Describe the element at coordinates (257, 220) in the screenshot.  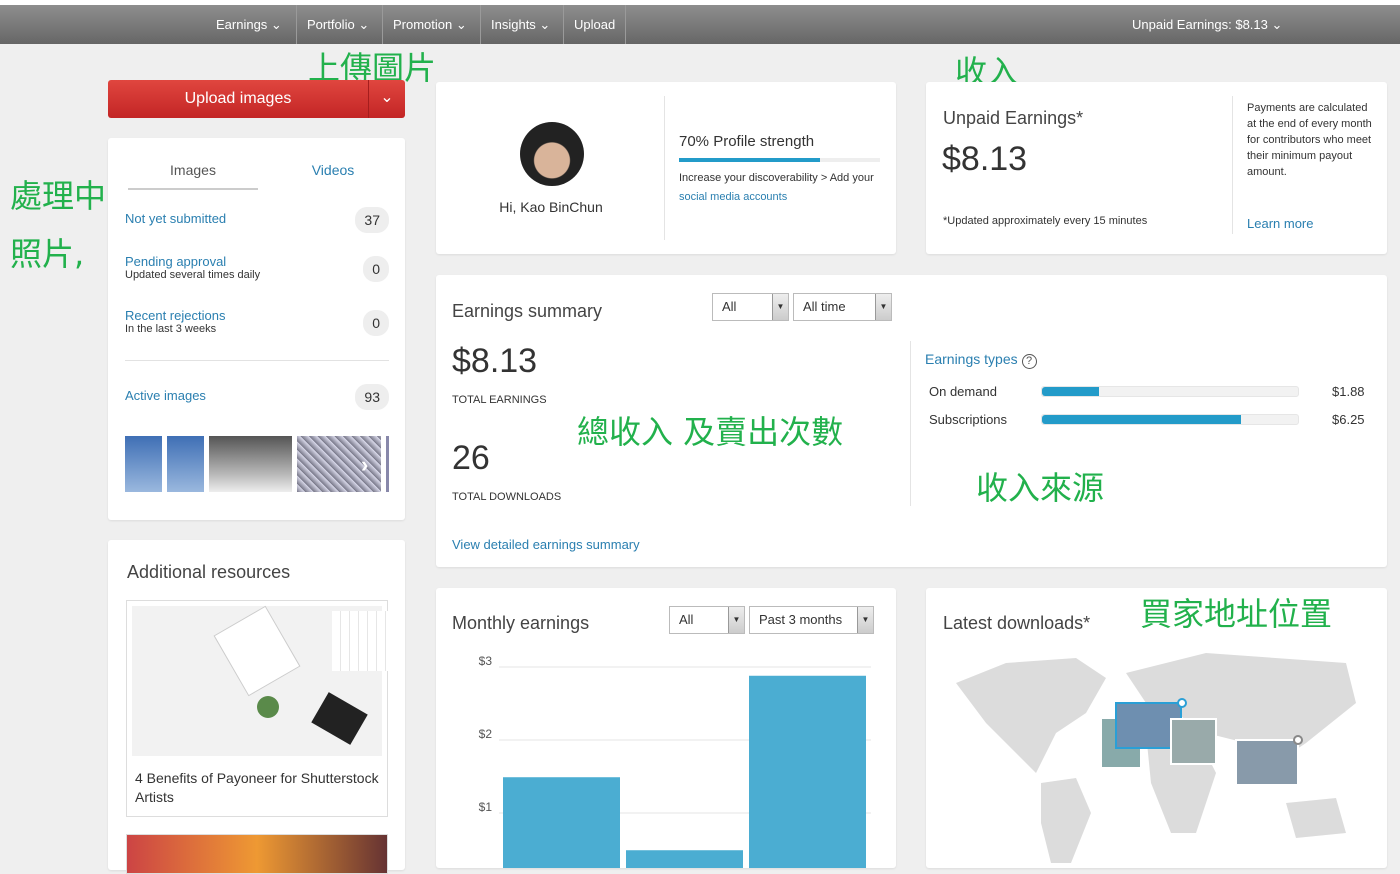
I see `row-not-submitted: Not yet submitted 37` at that location.